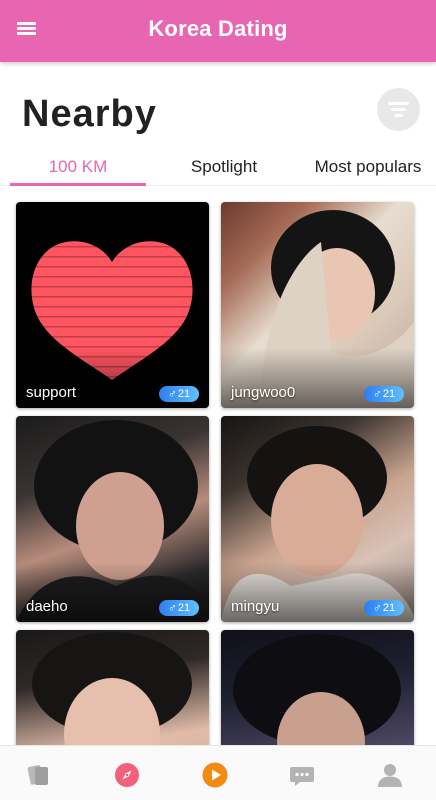 This screenshot has width=436, height=800. I want to click on profile-icon, so click(390, 775).